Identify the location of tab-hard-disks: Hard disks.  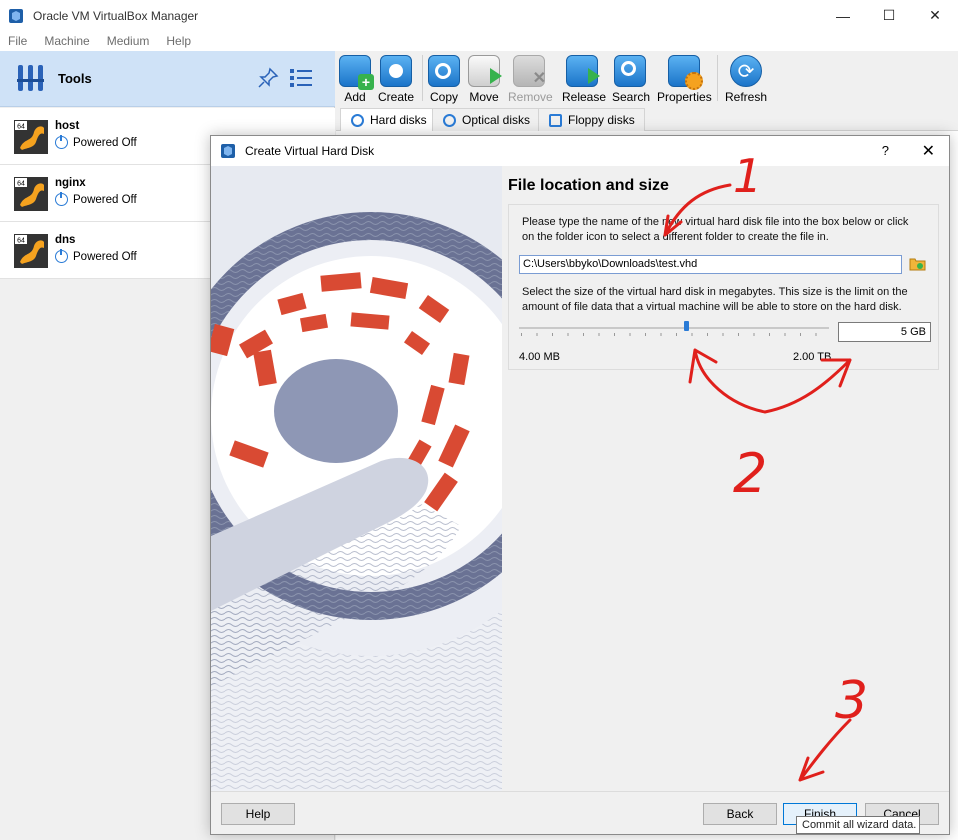
(388, 119).